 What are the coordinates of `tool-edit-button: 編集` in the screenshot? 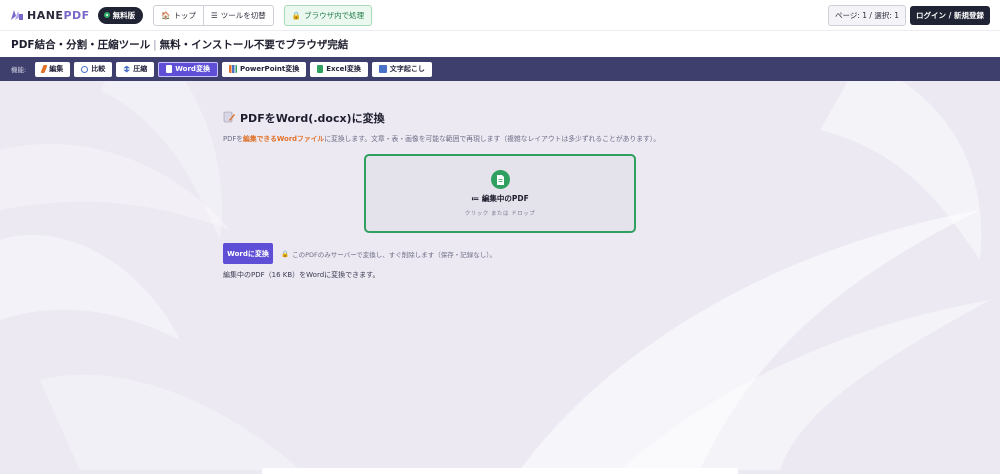 It's located at (53, 69).